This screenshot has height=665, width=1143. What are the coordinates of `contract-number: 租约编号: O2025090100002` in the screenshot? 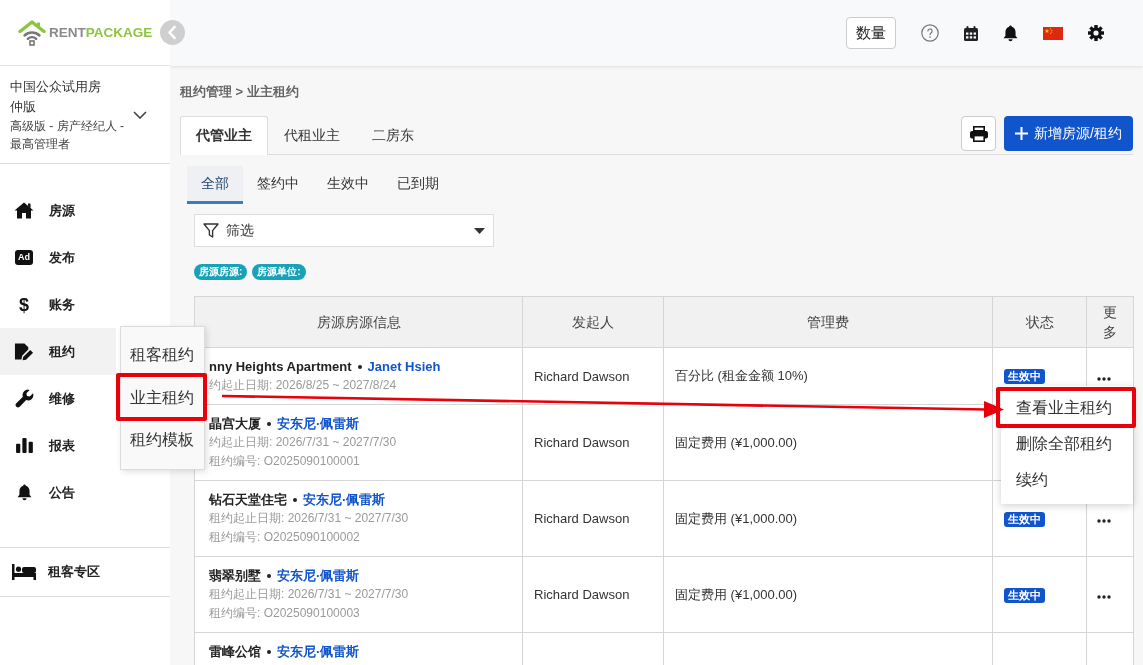 It's located at (284, 537).